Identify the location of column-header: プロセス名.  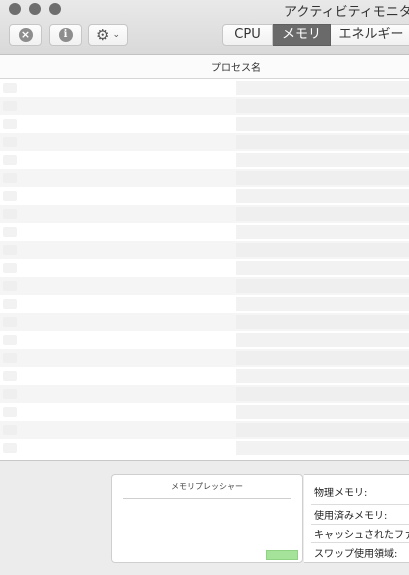
(204, 67).